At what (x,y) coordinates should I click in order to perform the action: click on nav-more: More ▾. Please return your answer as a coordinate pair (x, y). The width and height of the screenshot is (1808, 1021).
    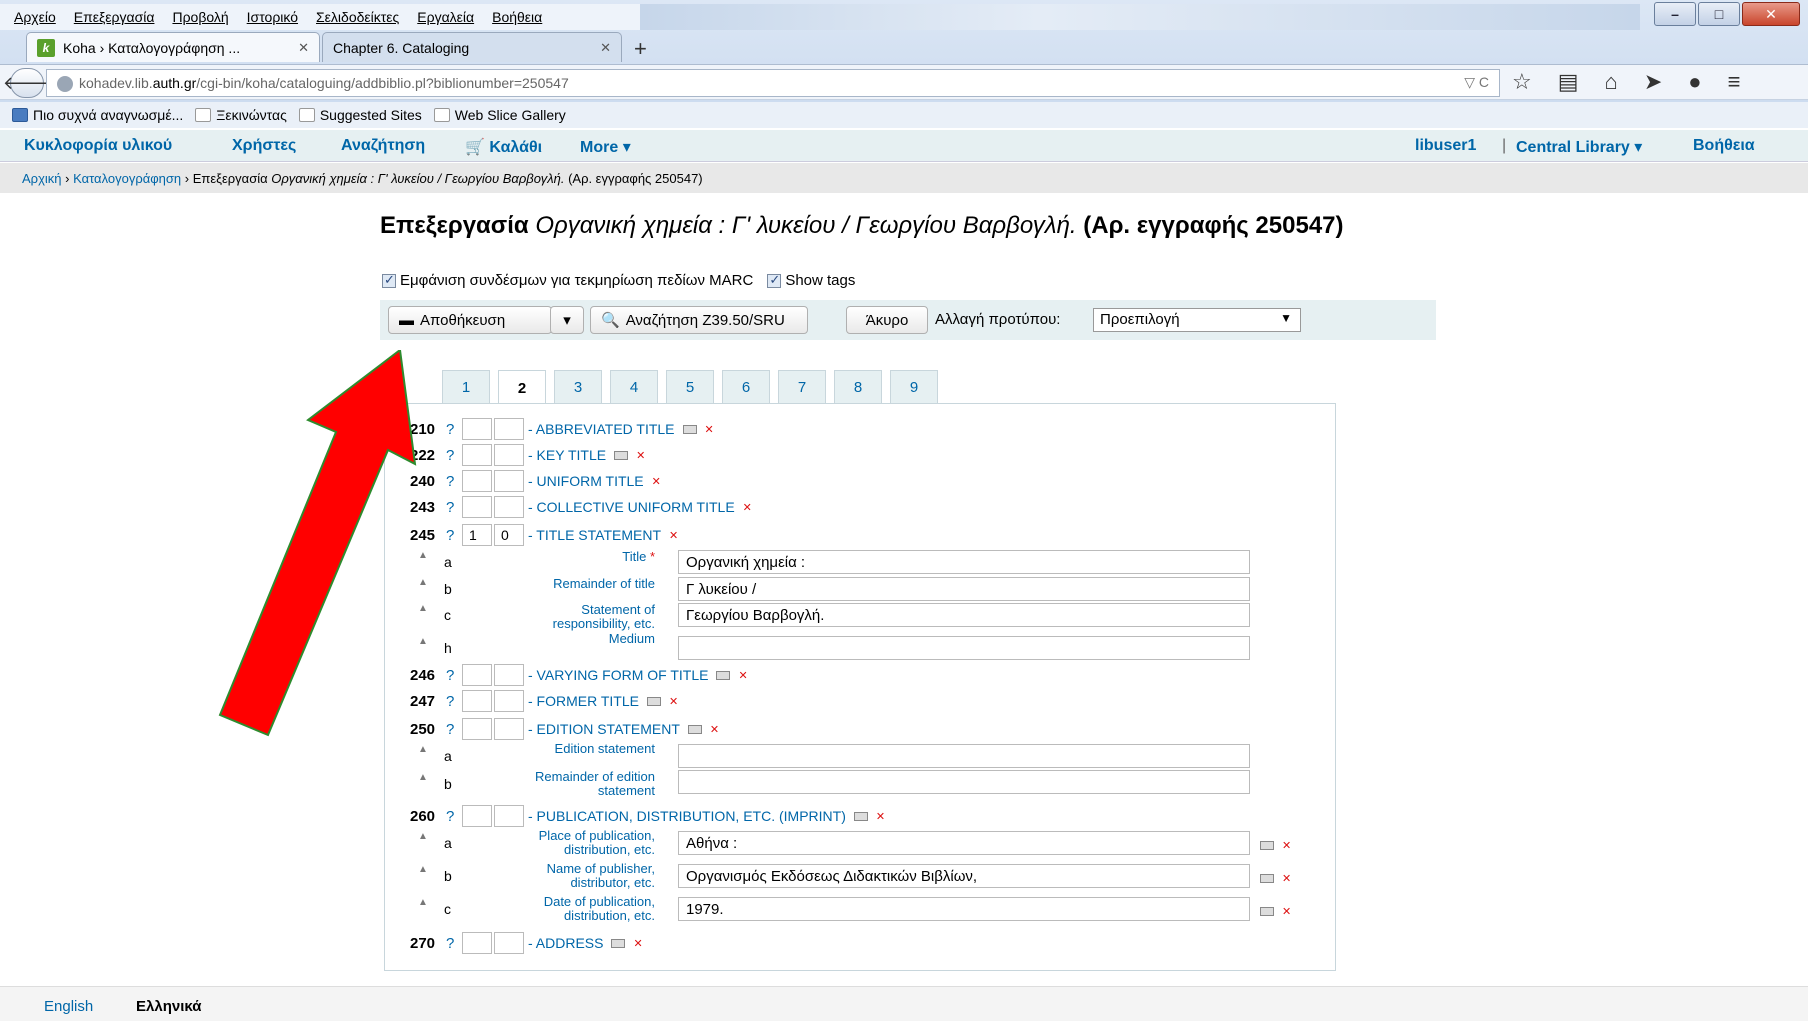
    Looking at the image, I should click on (605, 147).